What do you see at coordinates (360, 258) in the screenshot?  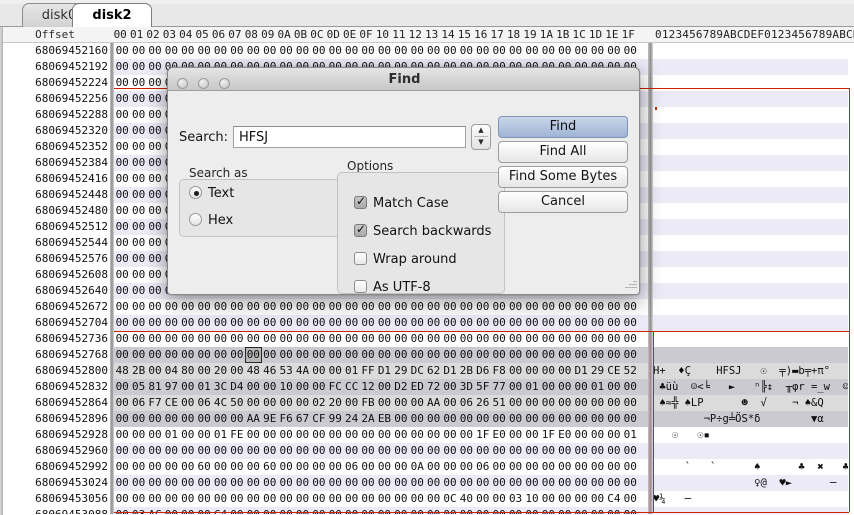 I see `checkbox-wrap-around-icon` at bounding box center [360, 258].